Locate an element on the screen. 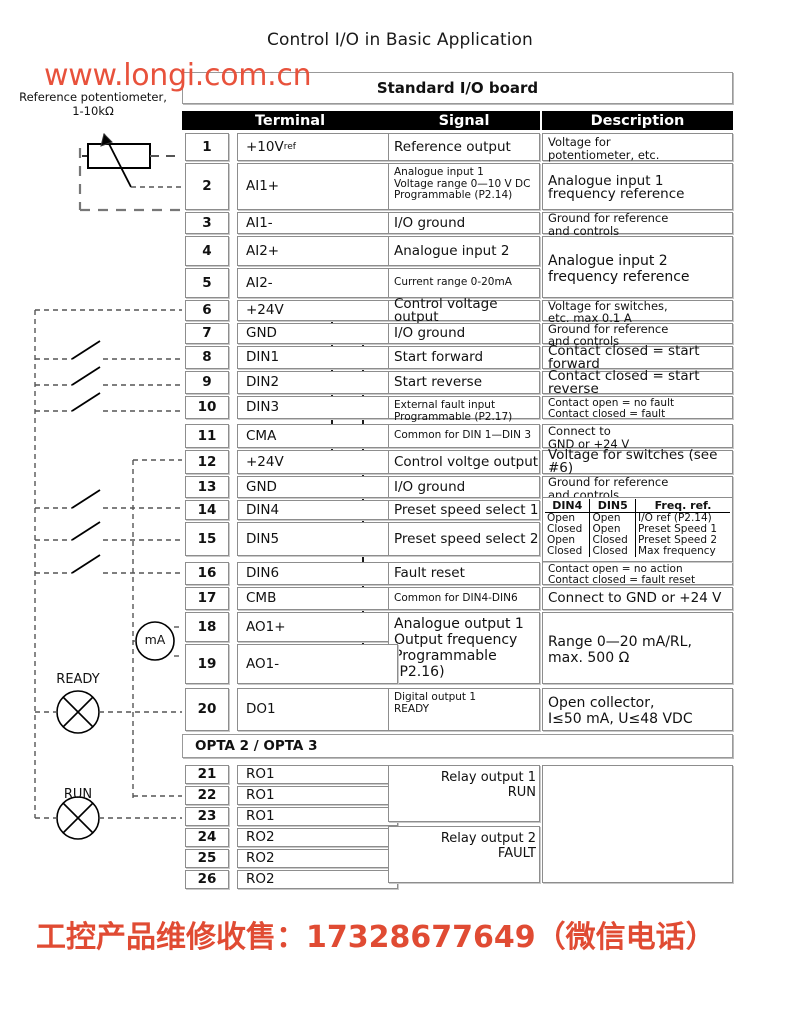 The width and height of the screenshot is (800, 1020). terminal-name-4: AI2+ is located at coordinates (317, 251).